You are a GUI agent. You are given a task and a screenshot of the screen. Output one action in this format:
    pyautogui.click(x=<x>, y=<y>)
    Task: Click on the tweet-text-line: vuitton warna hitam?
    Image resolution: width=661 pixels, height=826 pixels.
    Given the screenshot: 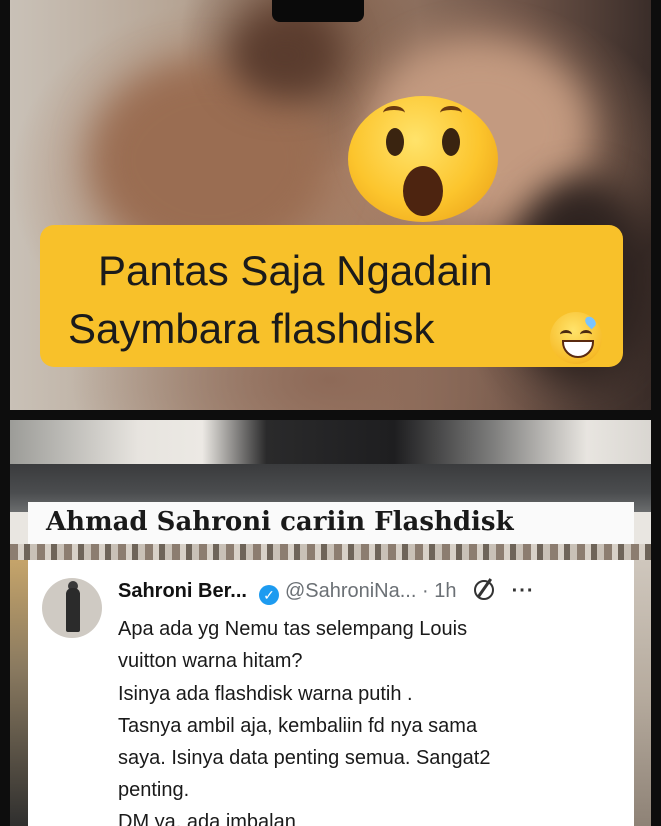 What is the action you would take?
    pyautogui.click(x=210, y=661)
    